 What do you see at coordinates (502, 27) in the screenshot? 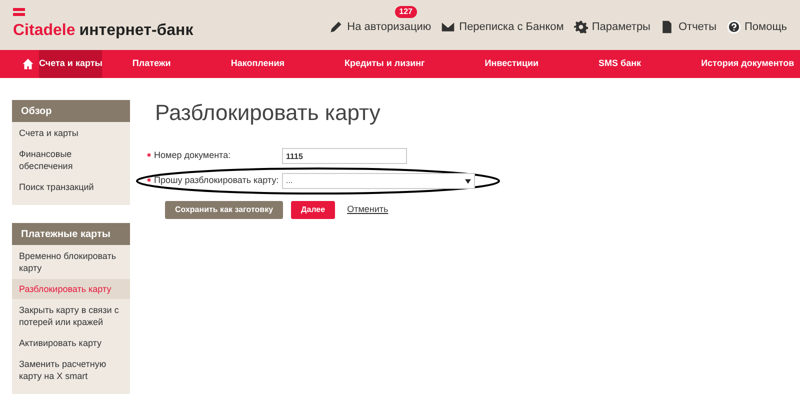
I see `header-link: Переписка с Банком` at bounding box center [502, 27].